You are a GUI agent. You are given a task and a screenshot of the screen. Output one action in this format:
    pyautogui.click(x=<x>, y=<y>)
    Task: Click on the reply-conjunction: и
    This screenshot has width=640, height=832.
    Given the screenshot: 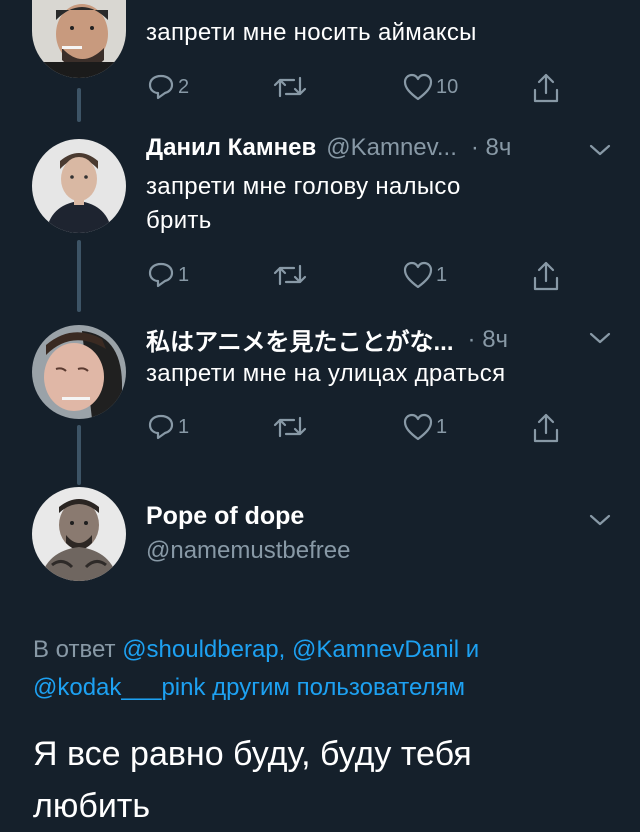 What is the action you would take?
    pyautogui.click(x=472, y=649)
    